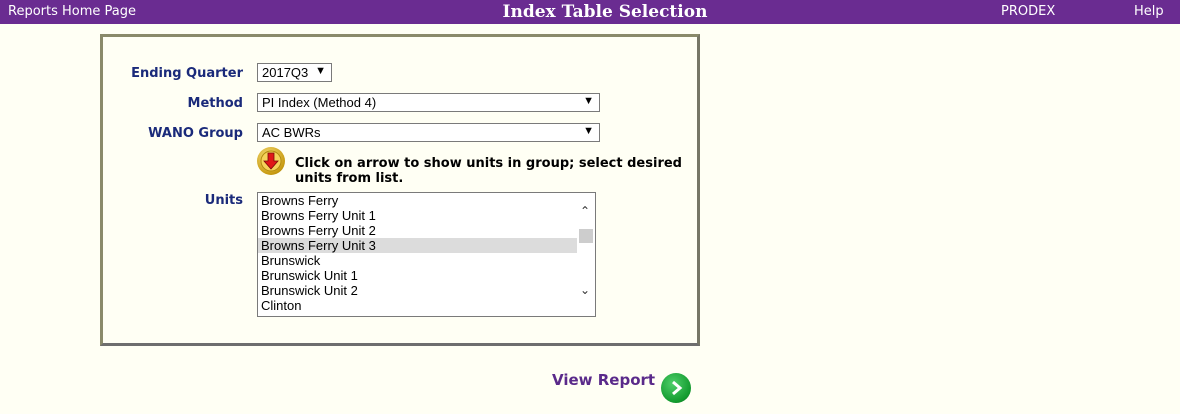 The image size is (1180, 414). What do you see at coordinates (418, 230) in the screenshot?
I see `units-list-item: Browns Ferry Unit 2` at bounding box center [418, 230].